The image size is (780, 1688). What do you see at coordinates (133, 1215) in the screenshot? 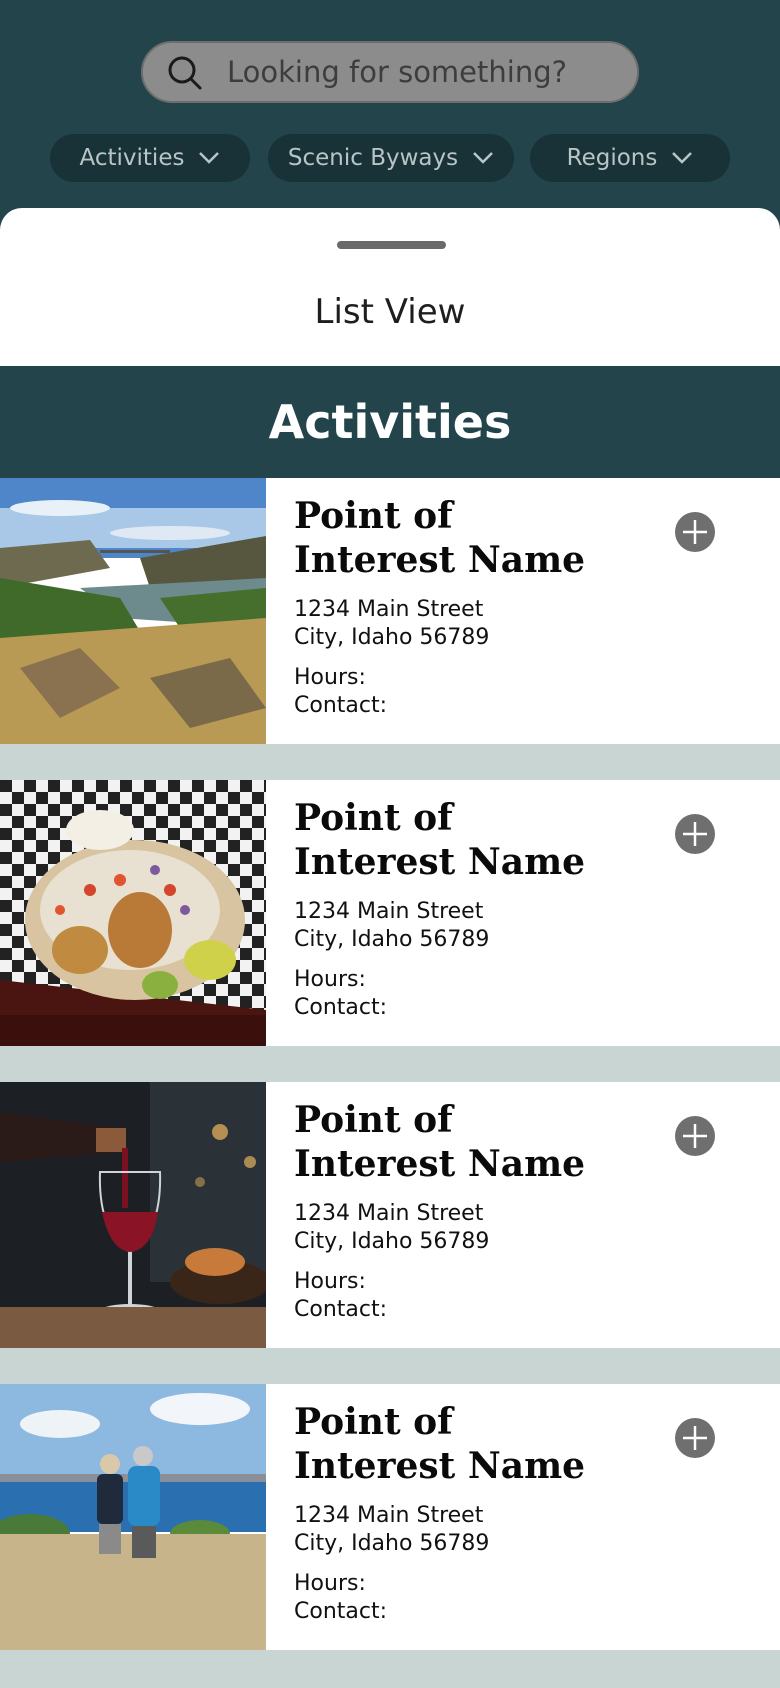
I see `poi-image-wine` at bounding box center [133, 1215].